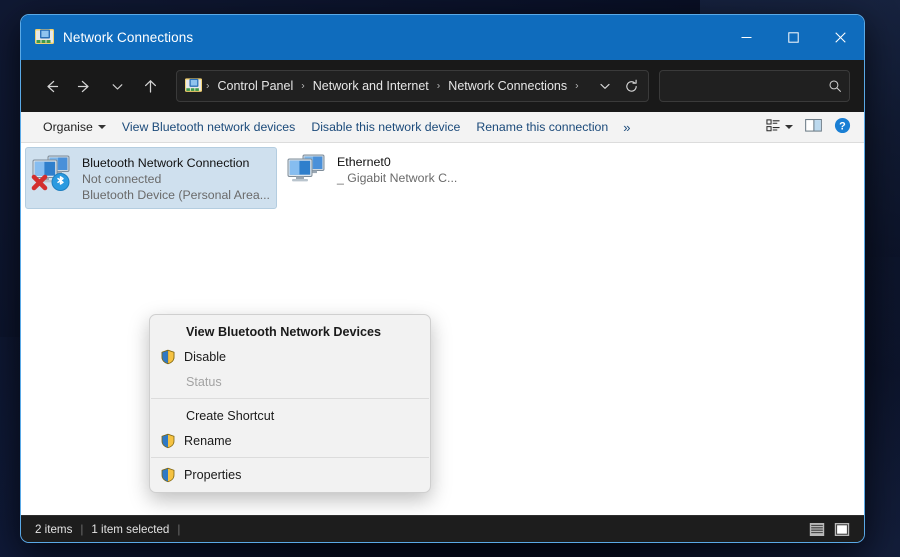  What do you see at coordinates (68, 127) in the screenshot?
I see `organise-label: Organise` at bounding box center [68, 127].